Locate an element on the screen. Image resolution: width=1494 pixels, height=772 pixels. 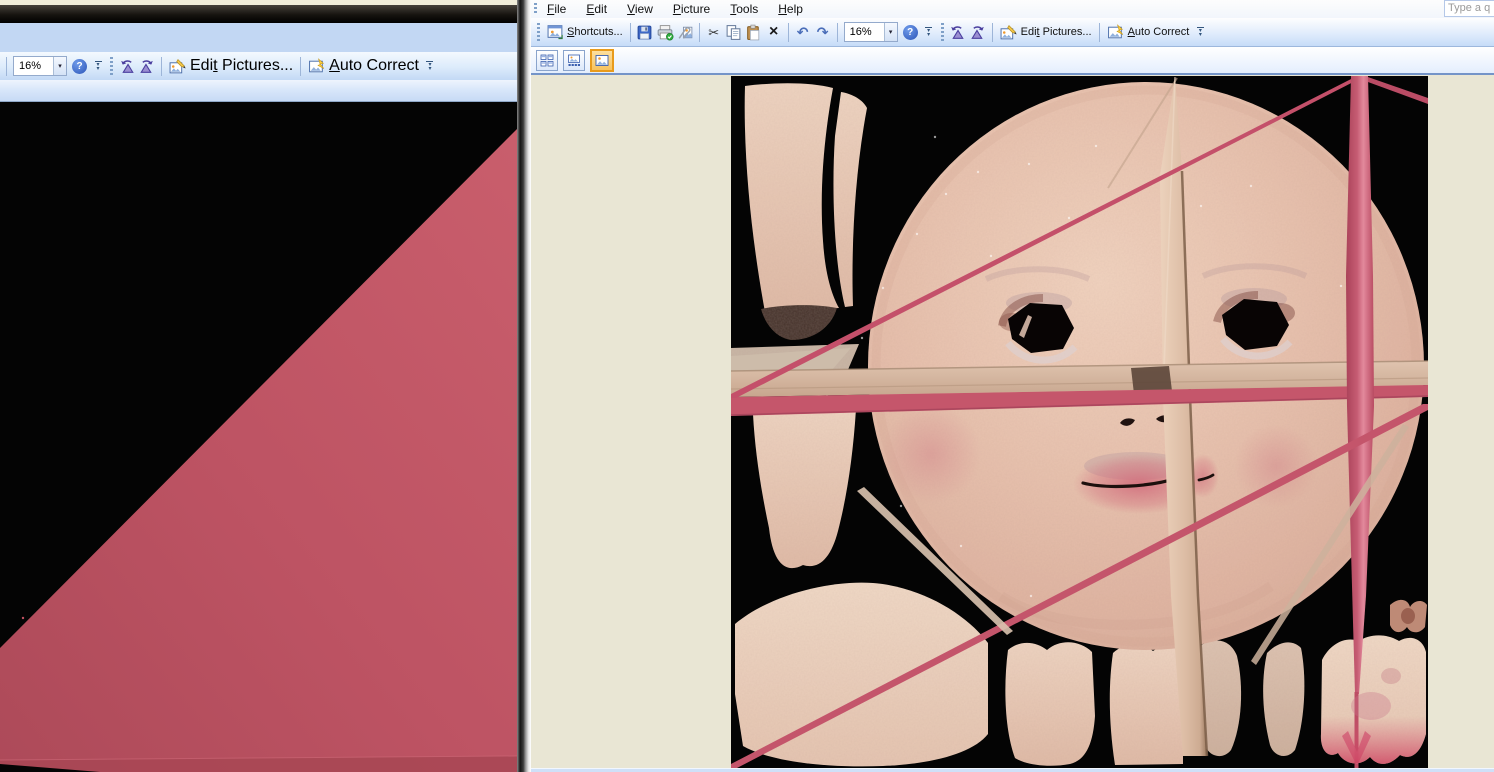
left-window-chrome is located at coordinates (258, 37).